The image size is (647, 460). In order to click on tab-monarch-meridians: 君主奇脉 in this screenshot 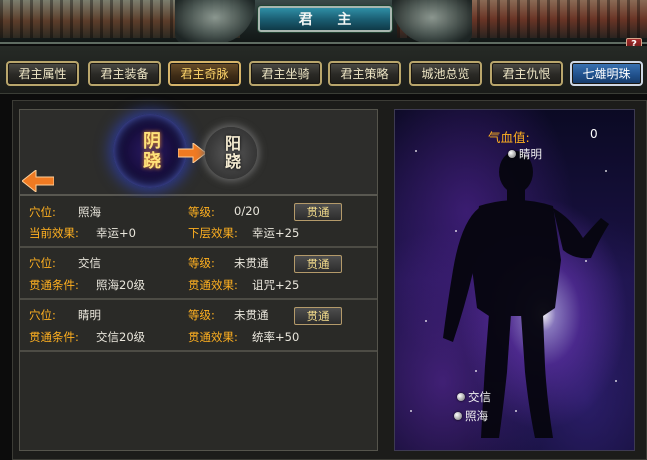, I will do `click(204, 73)`.